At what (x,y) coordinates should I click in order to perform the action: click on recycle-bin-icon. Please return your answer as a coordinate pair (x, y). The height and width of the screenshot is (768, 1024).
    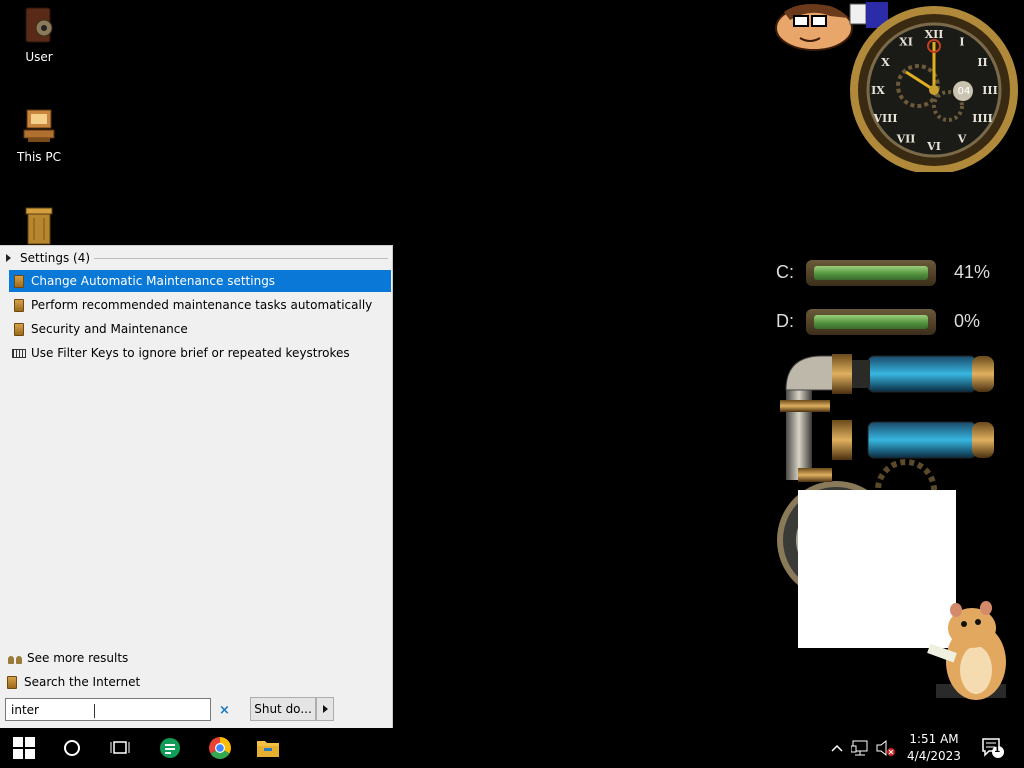
    Looking at the image, I should click on (39, 226).